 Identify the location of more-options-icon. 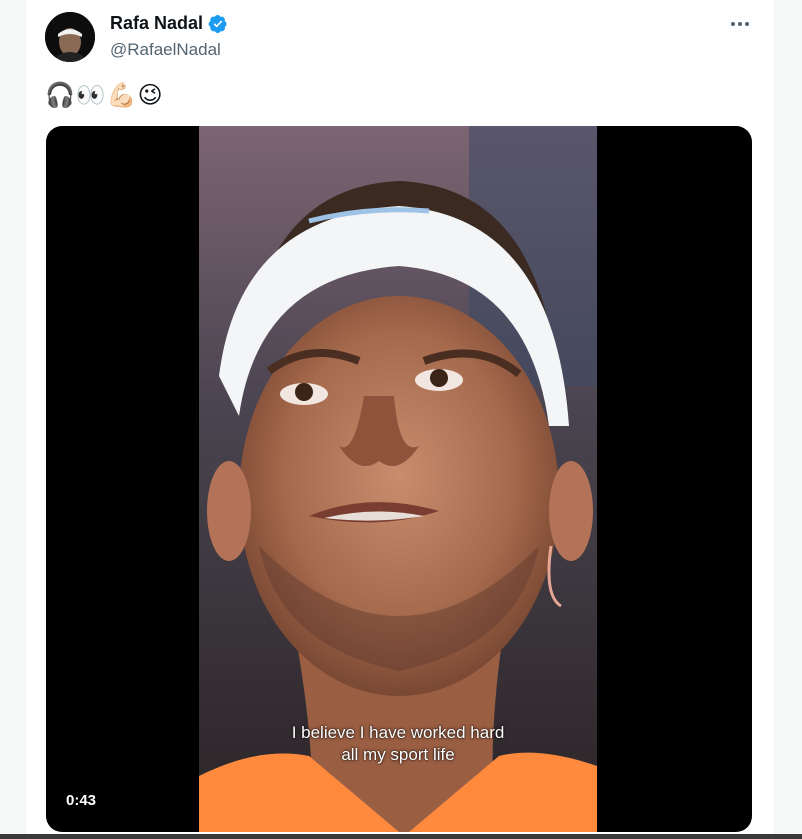
(740, 24).